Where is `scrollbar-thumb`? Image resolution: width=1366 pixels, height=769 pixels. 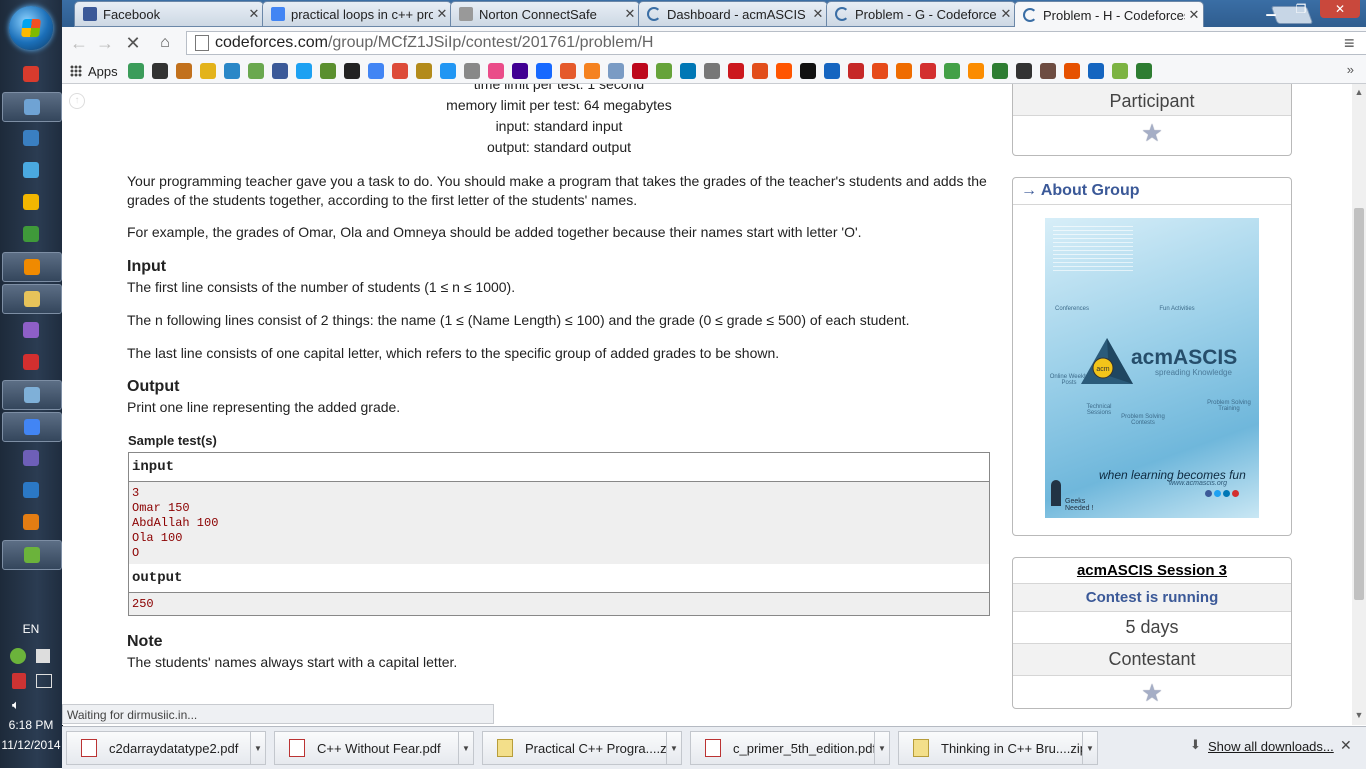 scrollbar-thumb is located at coordinates (1359, 404).